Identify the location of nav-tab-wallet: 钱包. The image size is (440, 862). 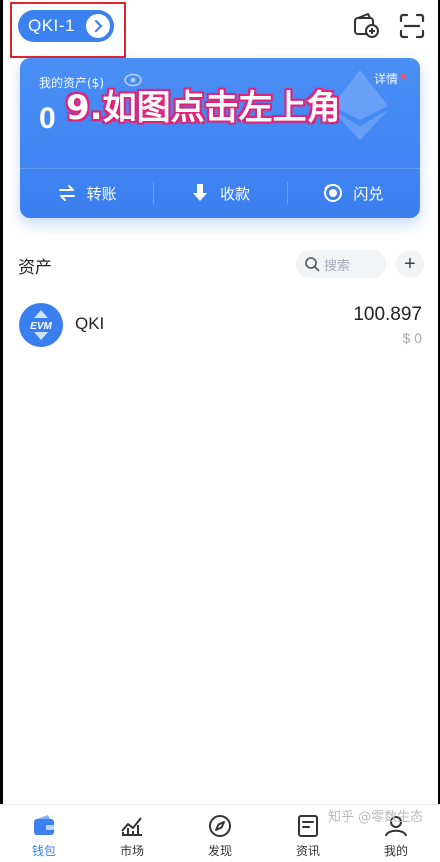
(44, 833).